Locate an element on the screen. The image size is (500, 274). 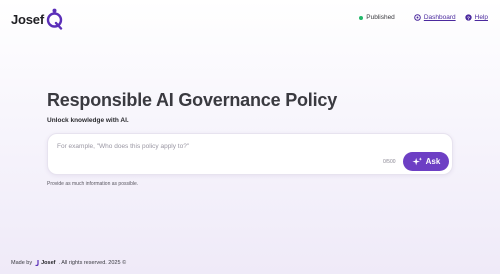
sparkle-icon is located at coordinates (417, 160).